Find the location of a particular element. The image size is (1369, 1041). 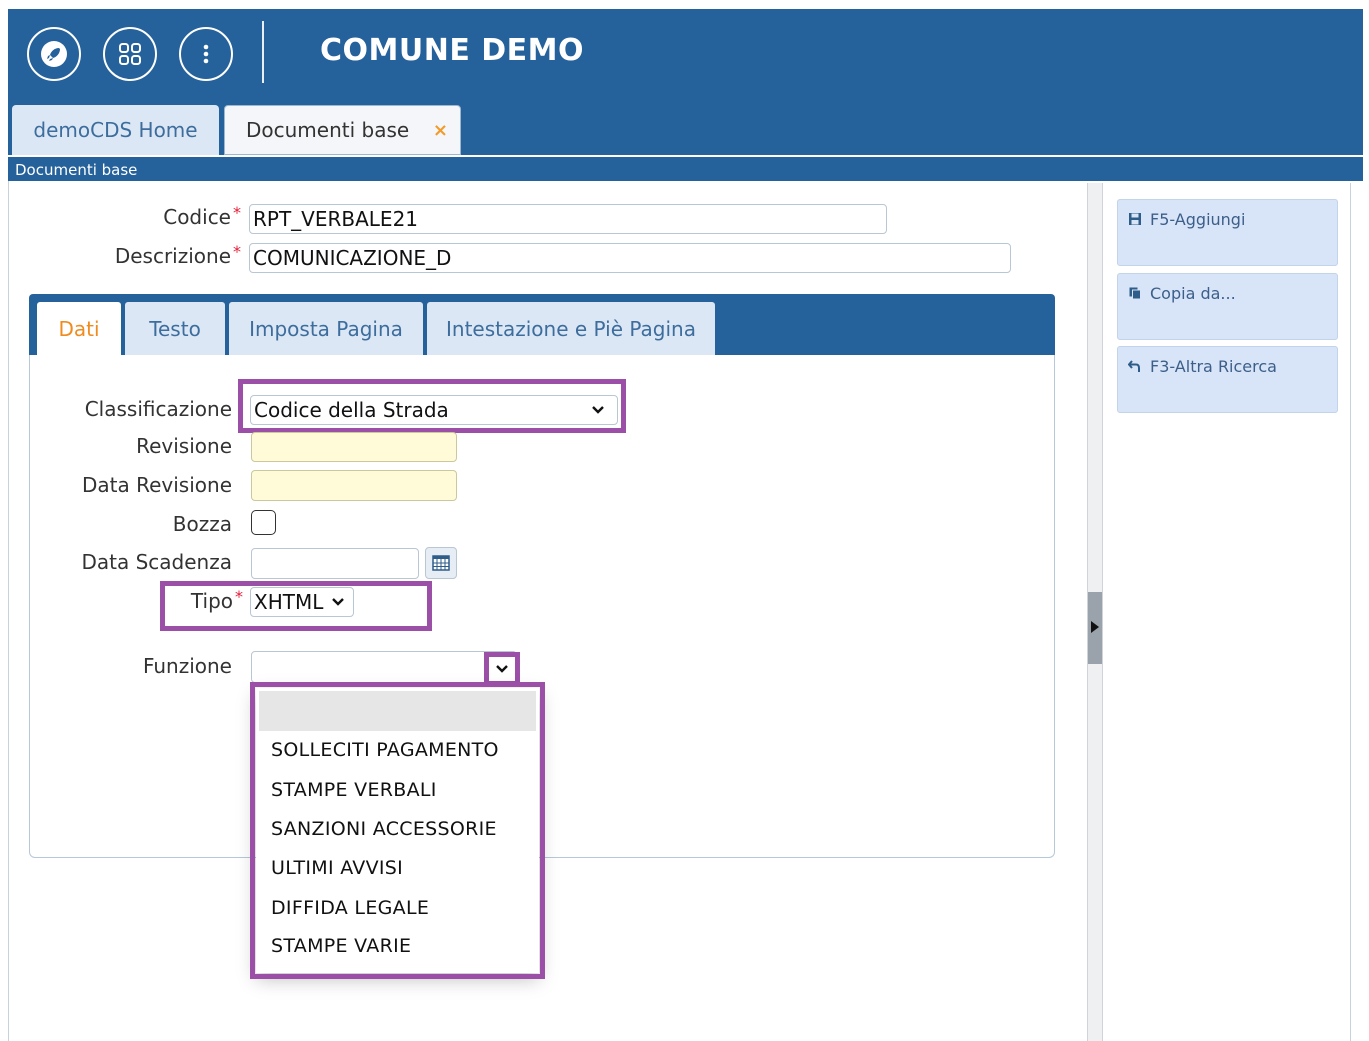

descrizione-label-text: Descrizione is located at coordinates (172, 256).